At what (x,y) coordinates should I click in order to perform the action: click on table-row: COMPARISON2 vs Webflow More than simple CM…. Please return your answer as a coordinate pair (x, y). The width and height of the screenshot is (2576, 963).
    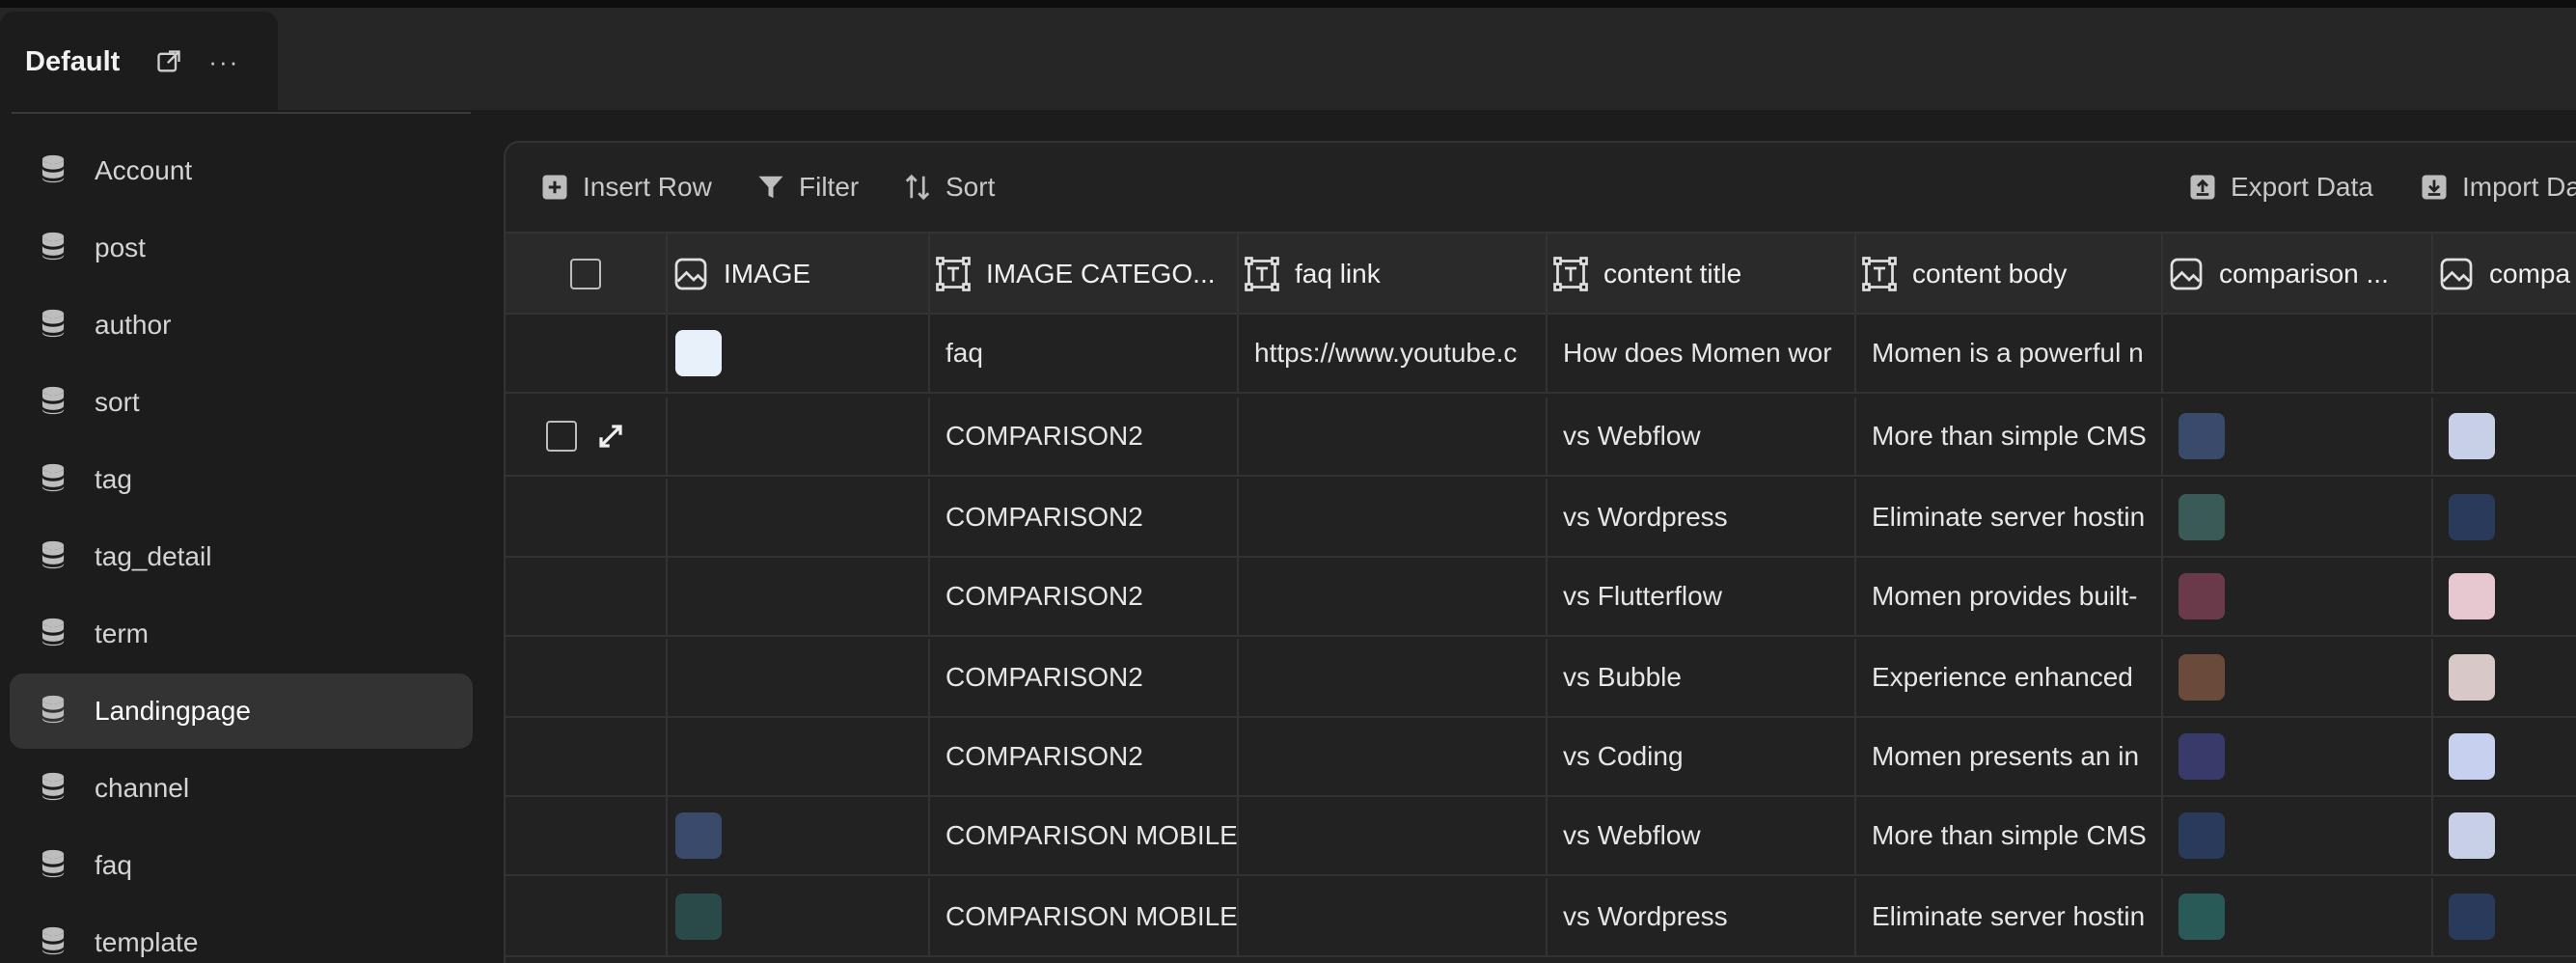
    Looking at the image, I should click on (1541, 438).